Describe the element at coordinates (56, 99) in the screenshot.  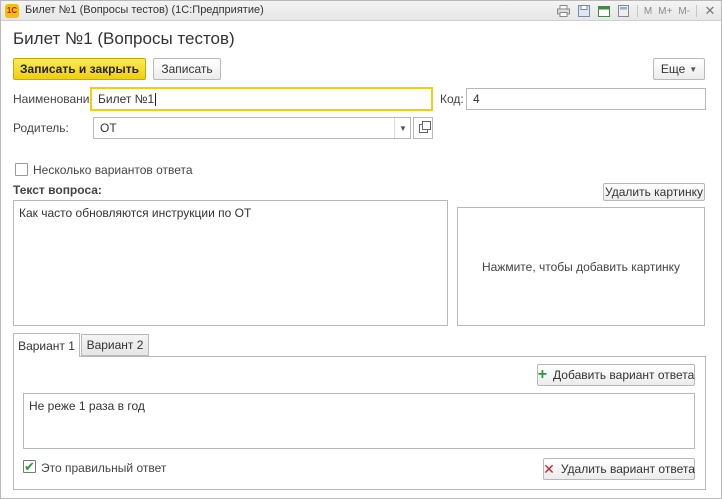
I see `name-label: Наименование:` at that location.